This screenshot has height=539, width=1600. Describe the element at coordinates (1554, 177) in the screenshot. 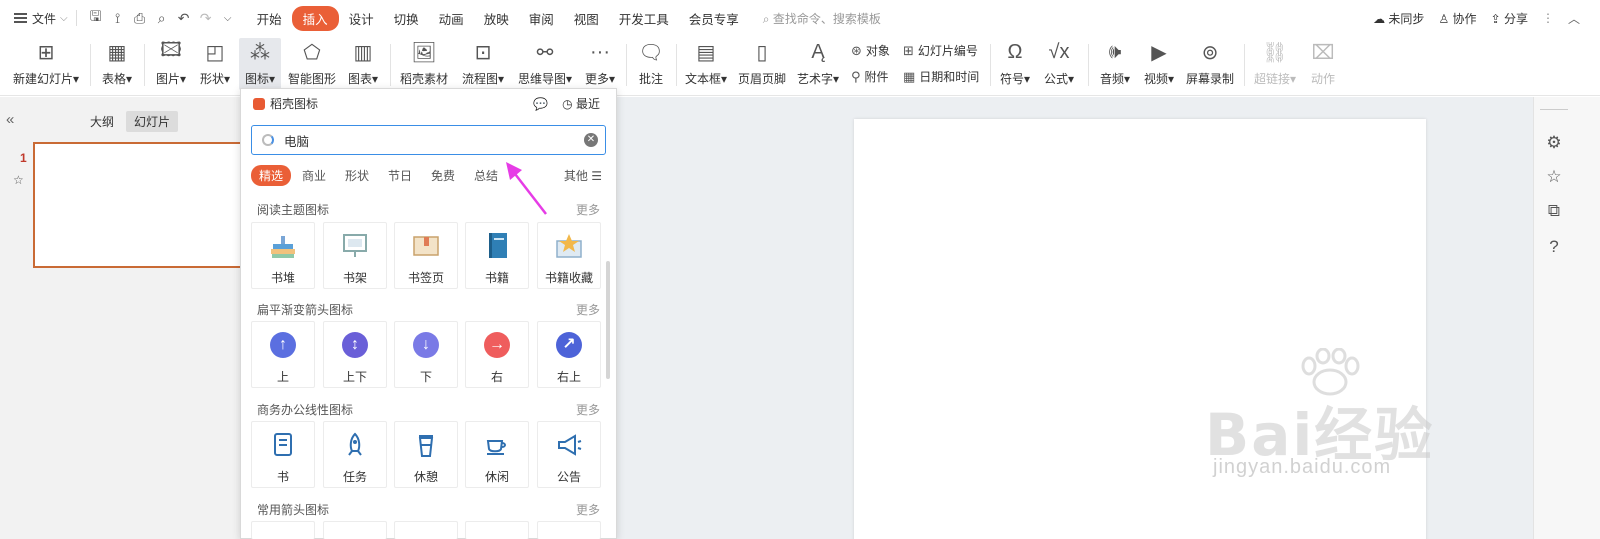

I see `animation-icon: ☆` at that location.